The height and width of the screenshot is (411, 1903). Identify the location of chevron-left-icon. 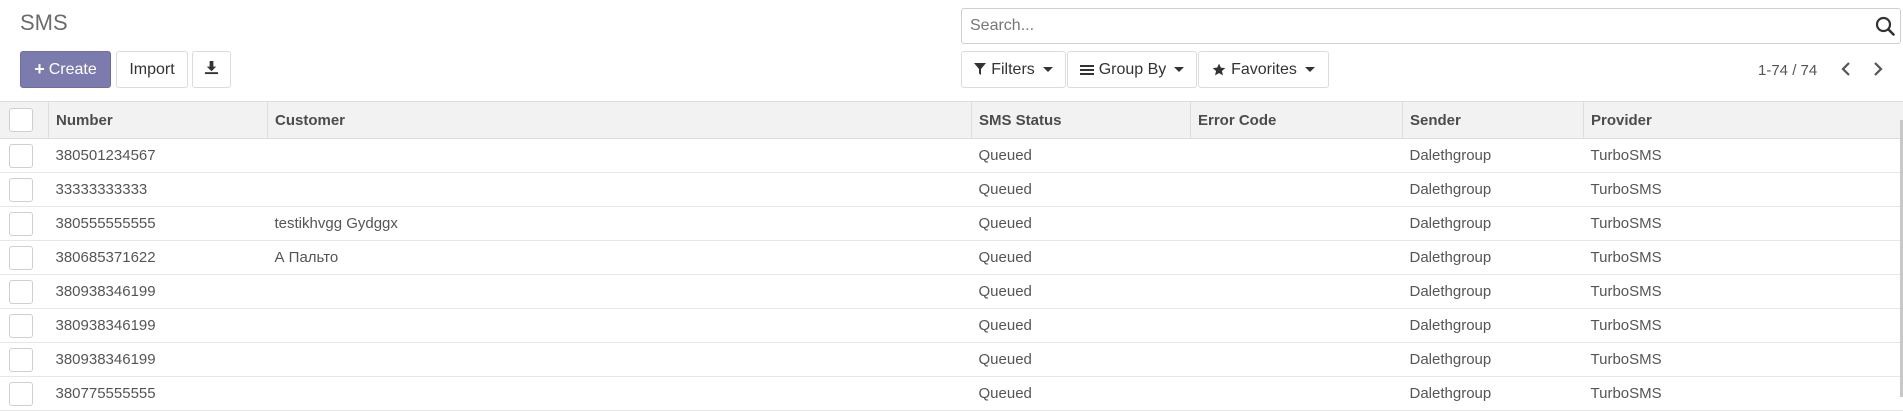
(1846, 71).